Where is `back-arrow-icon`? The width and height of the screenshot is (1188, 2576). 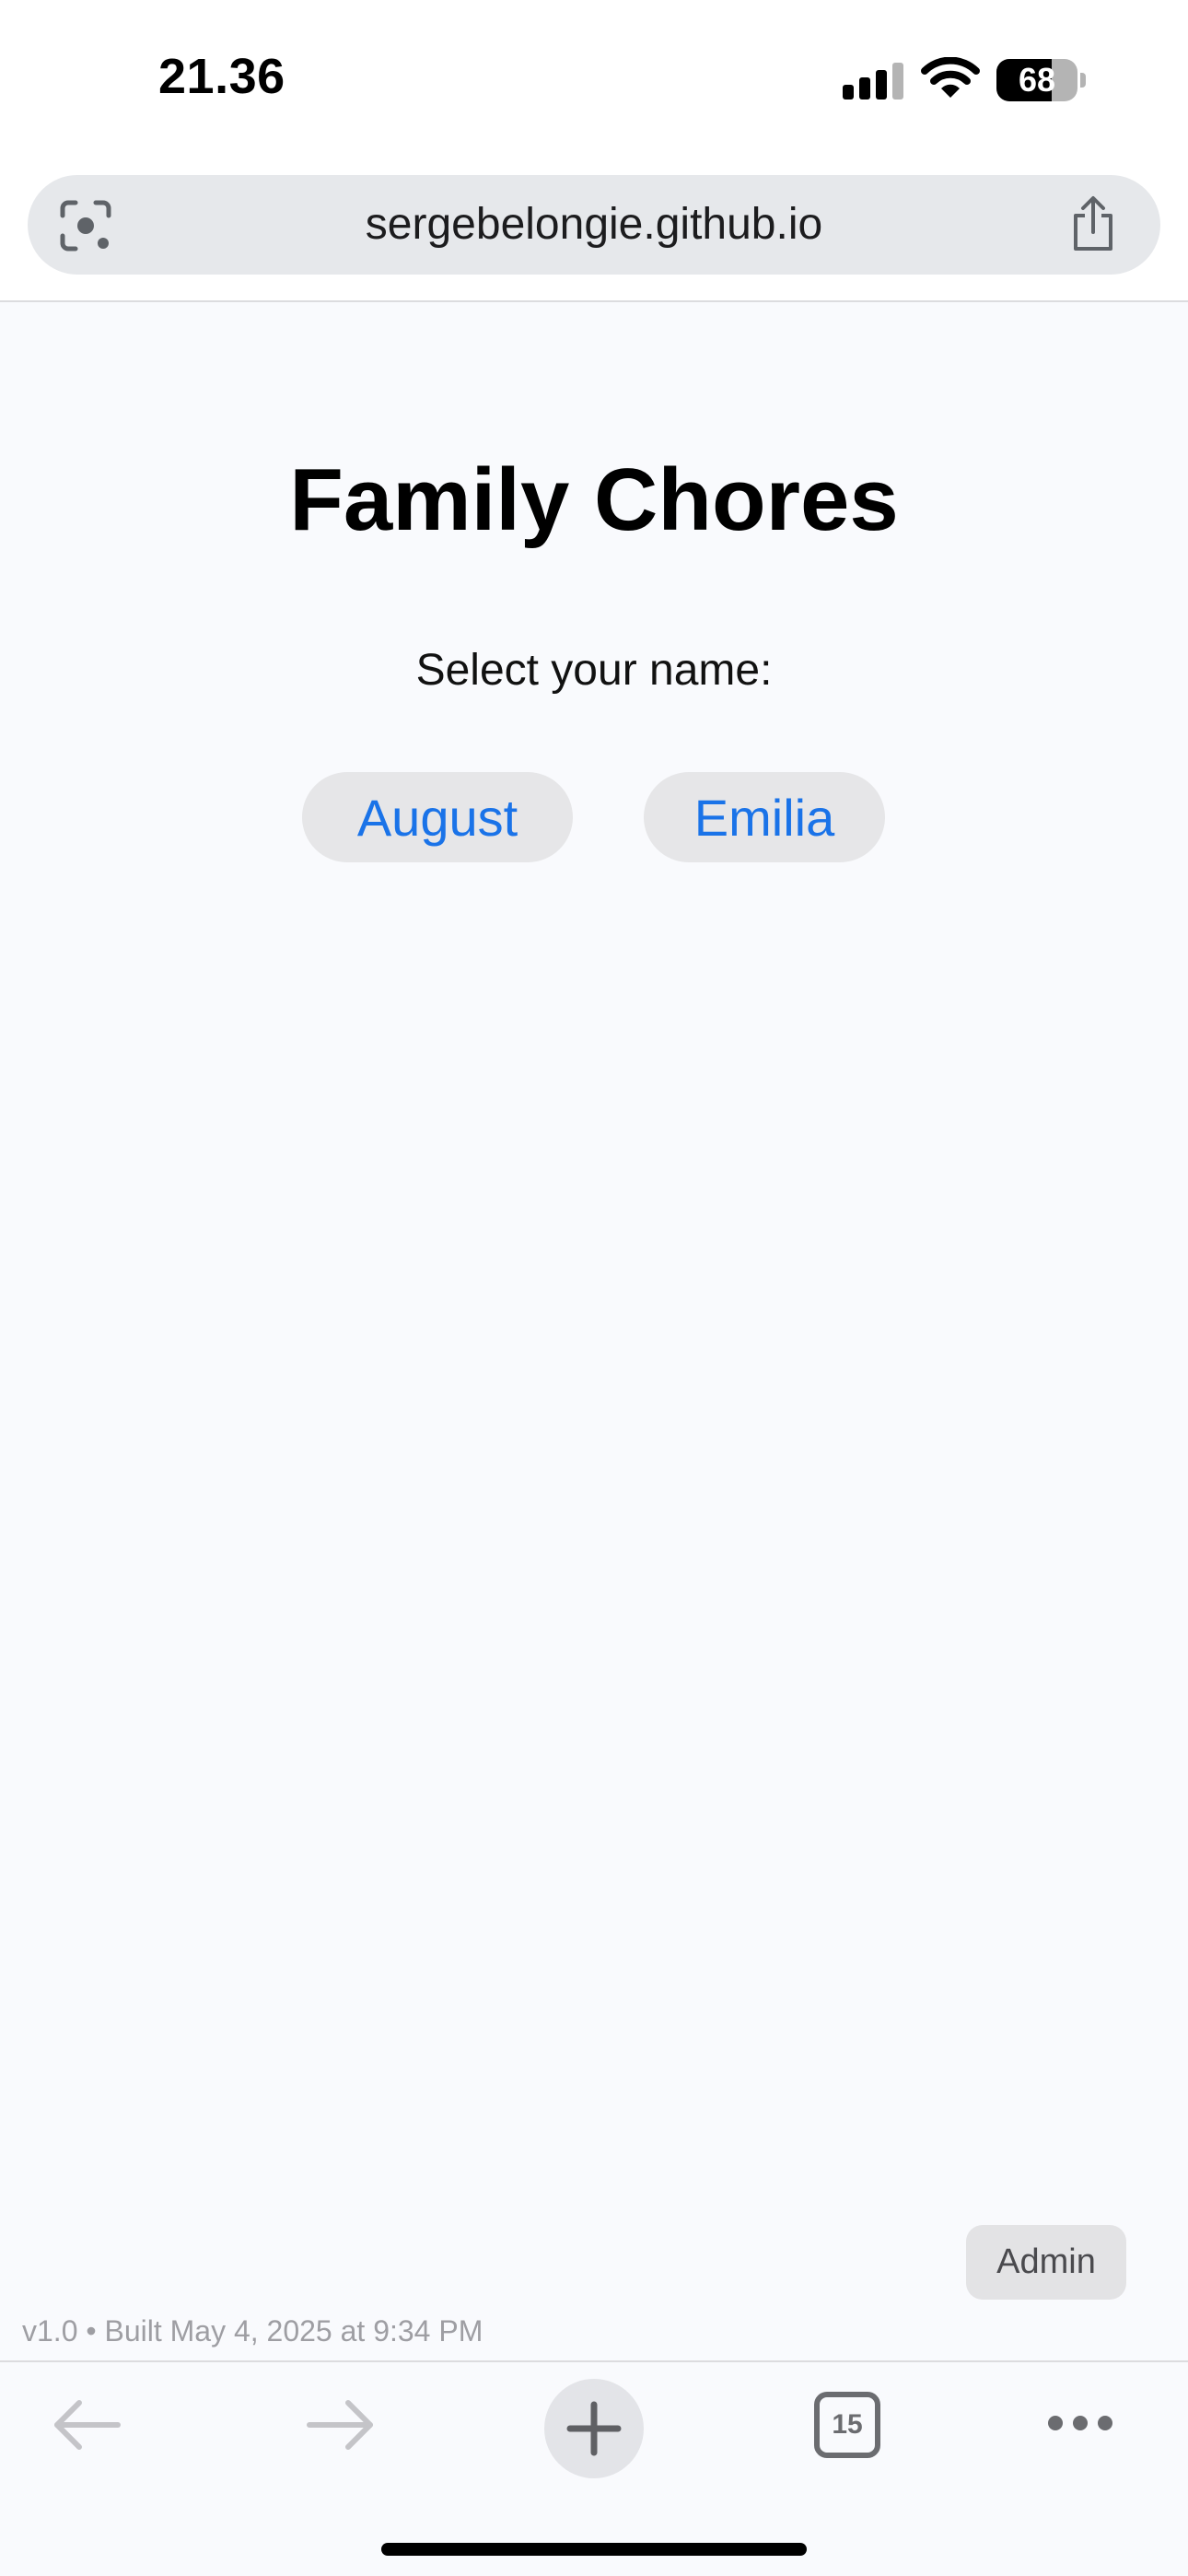 back-arrow-icon is located at coordinates (87, 2425).